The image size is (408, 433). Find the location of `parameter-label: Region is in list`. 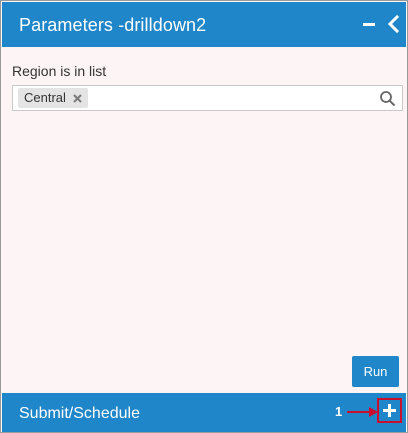

parameter-label: Region is in list is located at coordinates (59, 71).